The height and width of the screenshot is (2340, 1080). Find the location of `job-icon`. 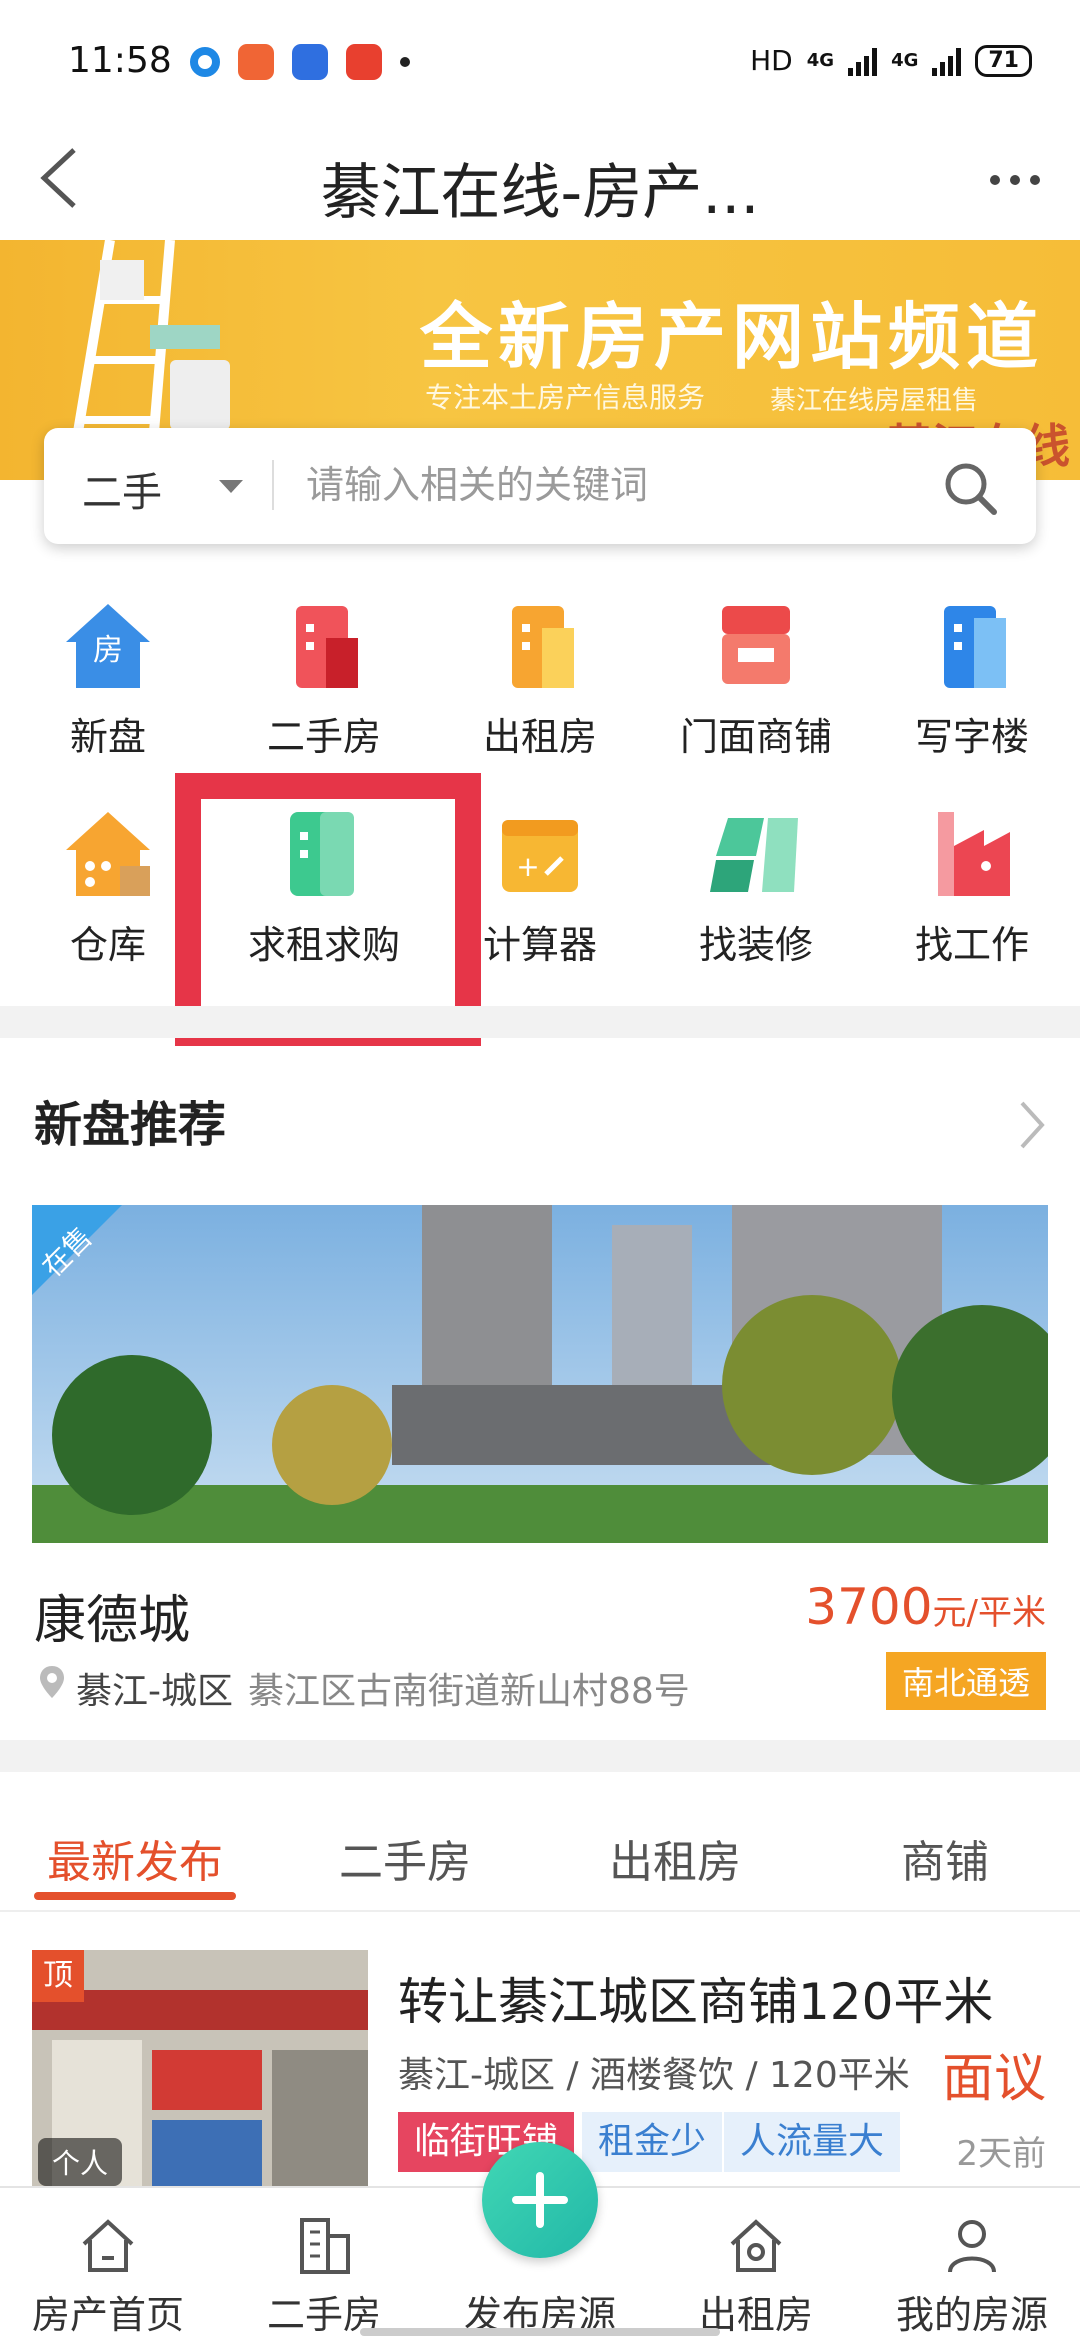

job-icon is located at coordinates (974, 854).